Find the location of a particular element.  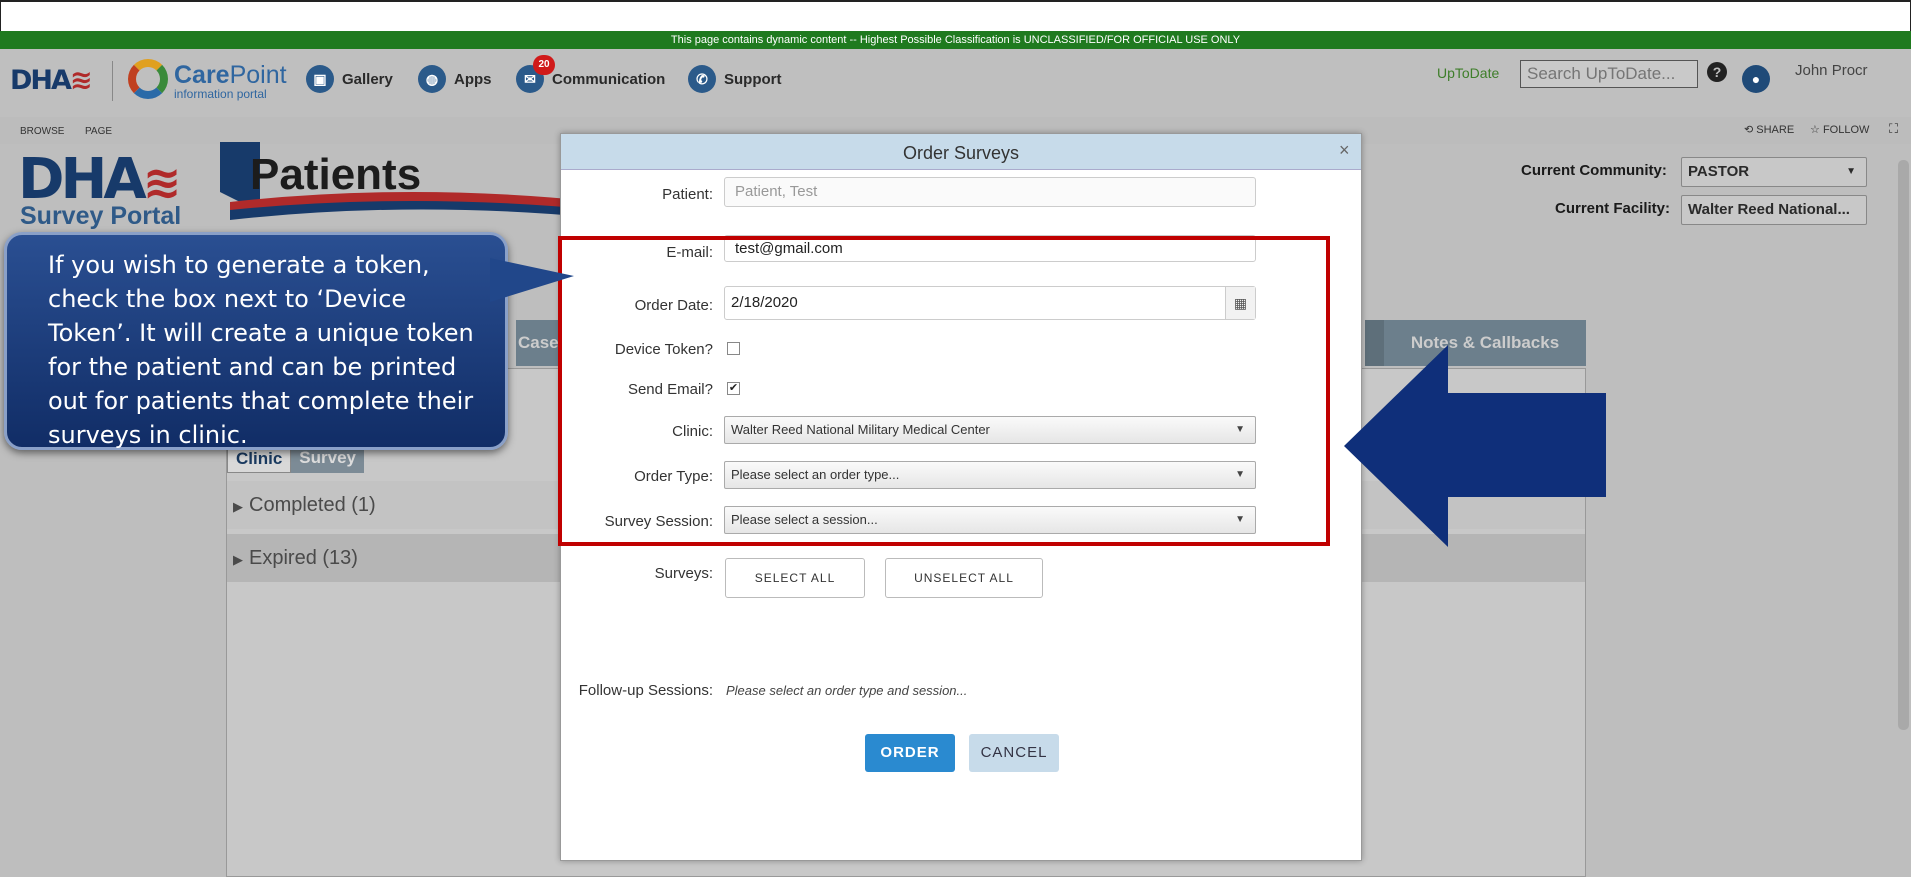

completed-label: Completed (1) is located at coordinates (312, 505).